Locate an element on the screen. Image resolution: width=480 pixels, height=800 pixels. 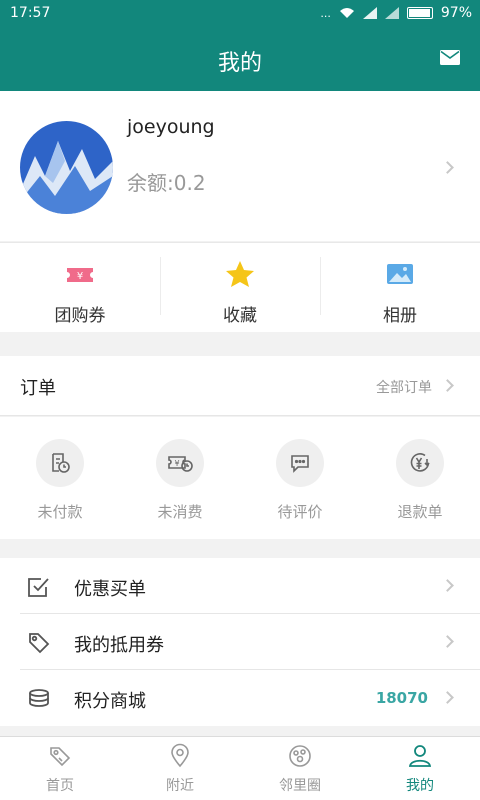
order-status-unused: ¥ 未消费 is located at coordinates (180, 478).